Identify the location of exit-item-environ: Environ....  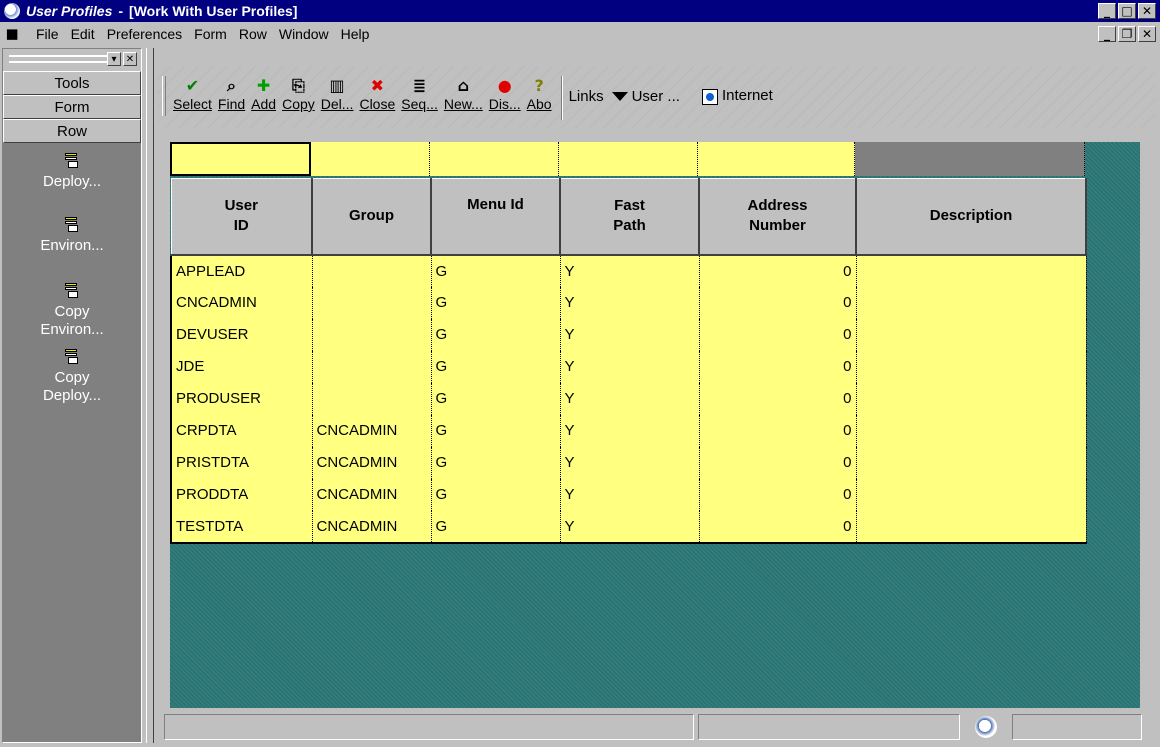
(72, 236).